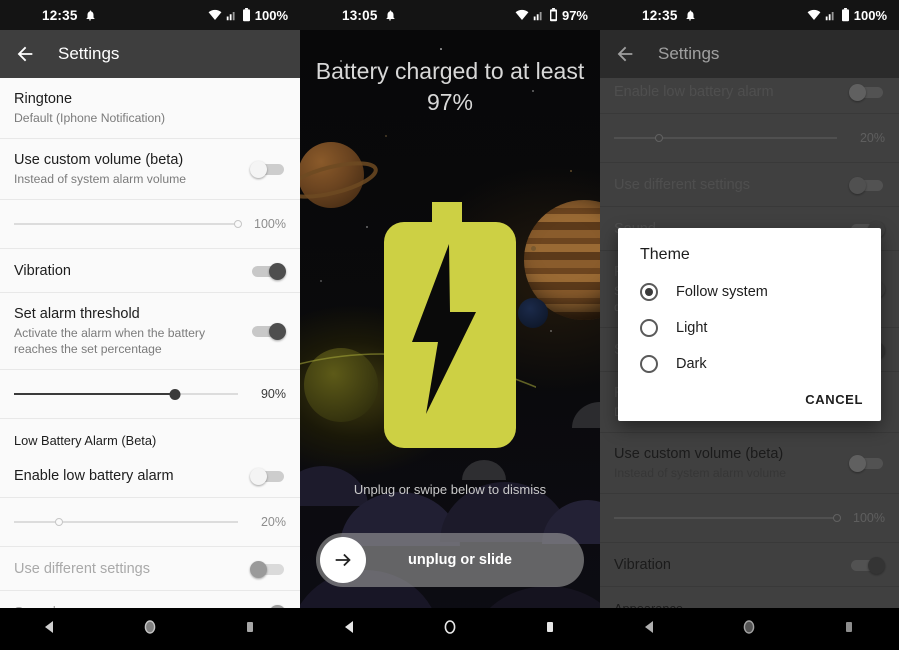 The image size is (899, 650). Describe the element at coordinates (99, 160) in the screenshot. I see `row-title: Use custom volume (beta)` at that location.